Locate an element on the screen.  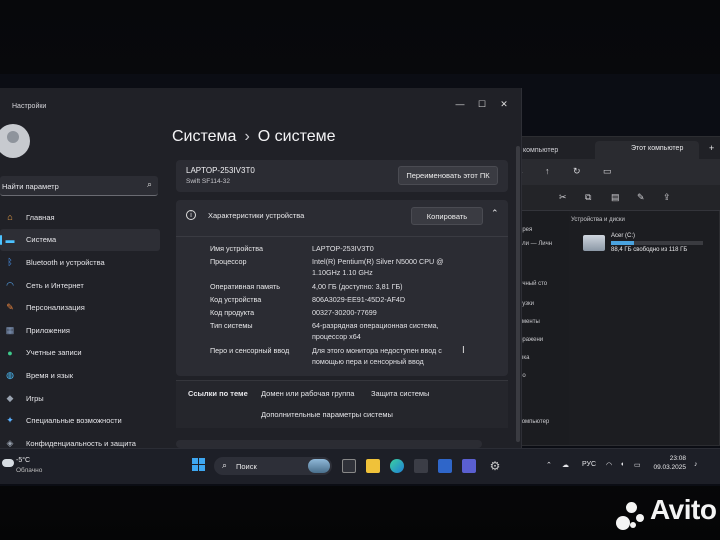
sidebar-item: ументы is located at coordinates (529, 322).